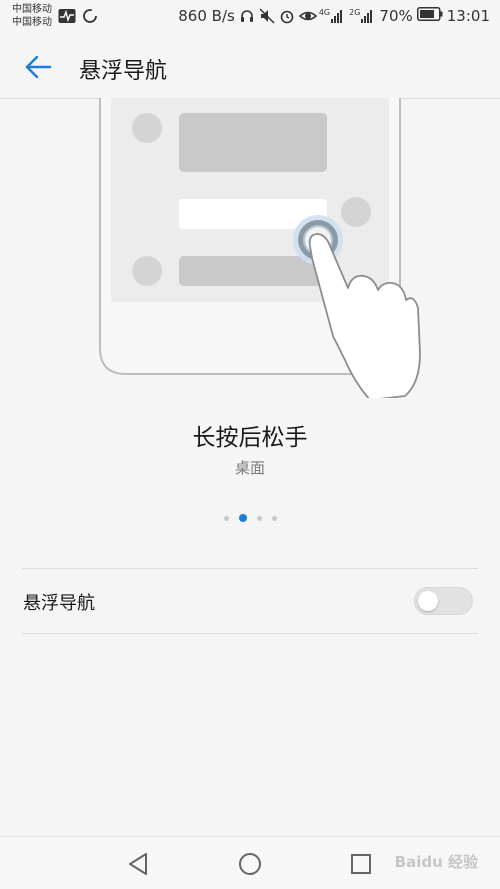  I want to click on floating-nav-setting-row: 悬浮导航, so click(250, 601).